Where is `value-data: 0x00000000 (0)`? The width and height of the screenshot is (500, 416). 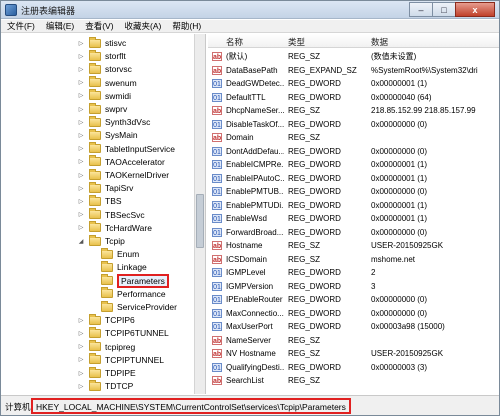 value-data: 0x00000000 (0) is located at coordinates (399, 151).